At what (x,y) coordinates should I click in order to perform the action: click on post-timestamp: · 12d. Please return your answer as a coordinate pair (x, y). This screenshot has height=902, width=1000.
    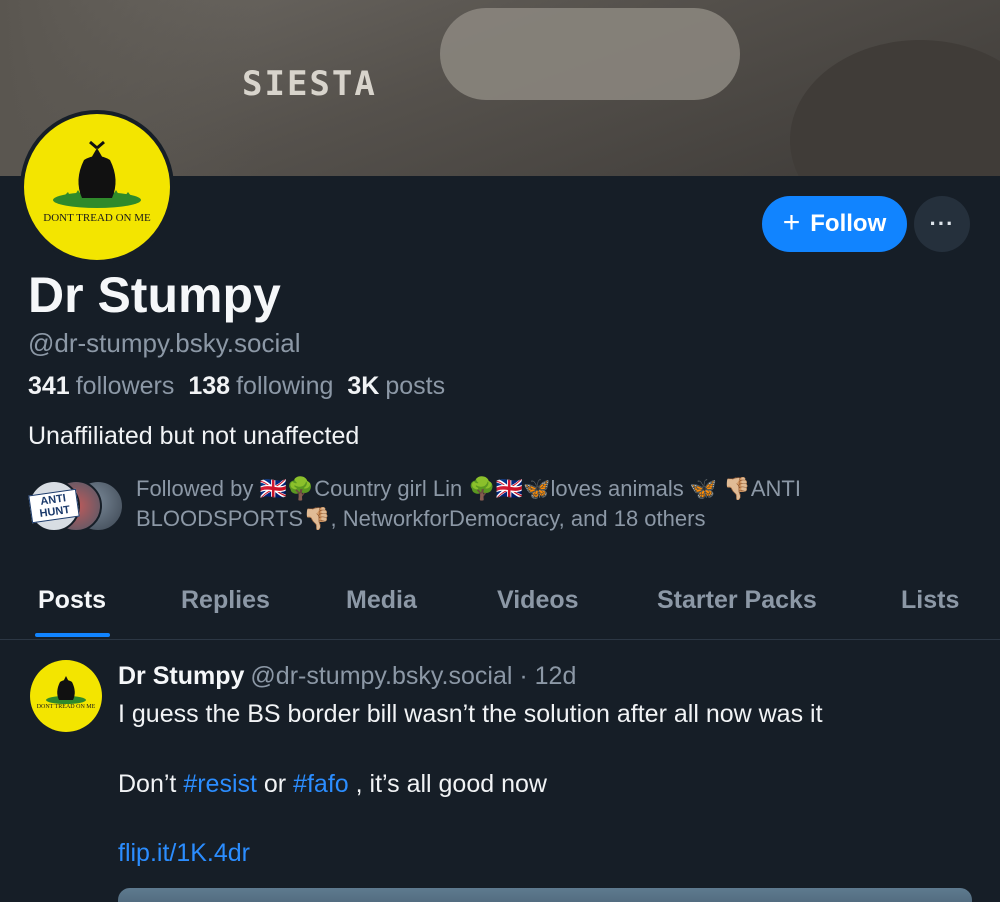
    Looking at the image, I should click on (547, 676).